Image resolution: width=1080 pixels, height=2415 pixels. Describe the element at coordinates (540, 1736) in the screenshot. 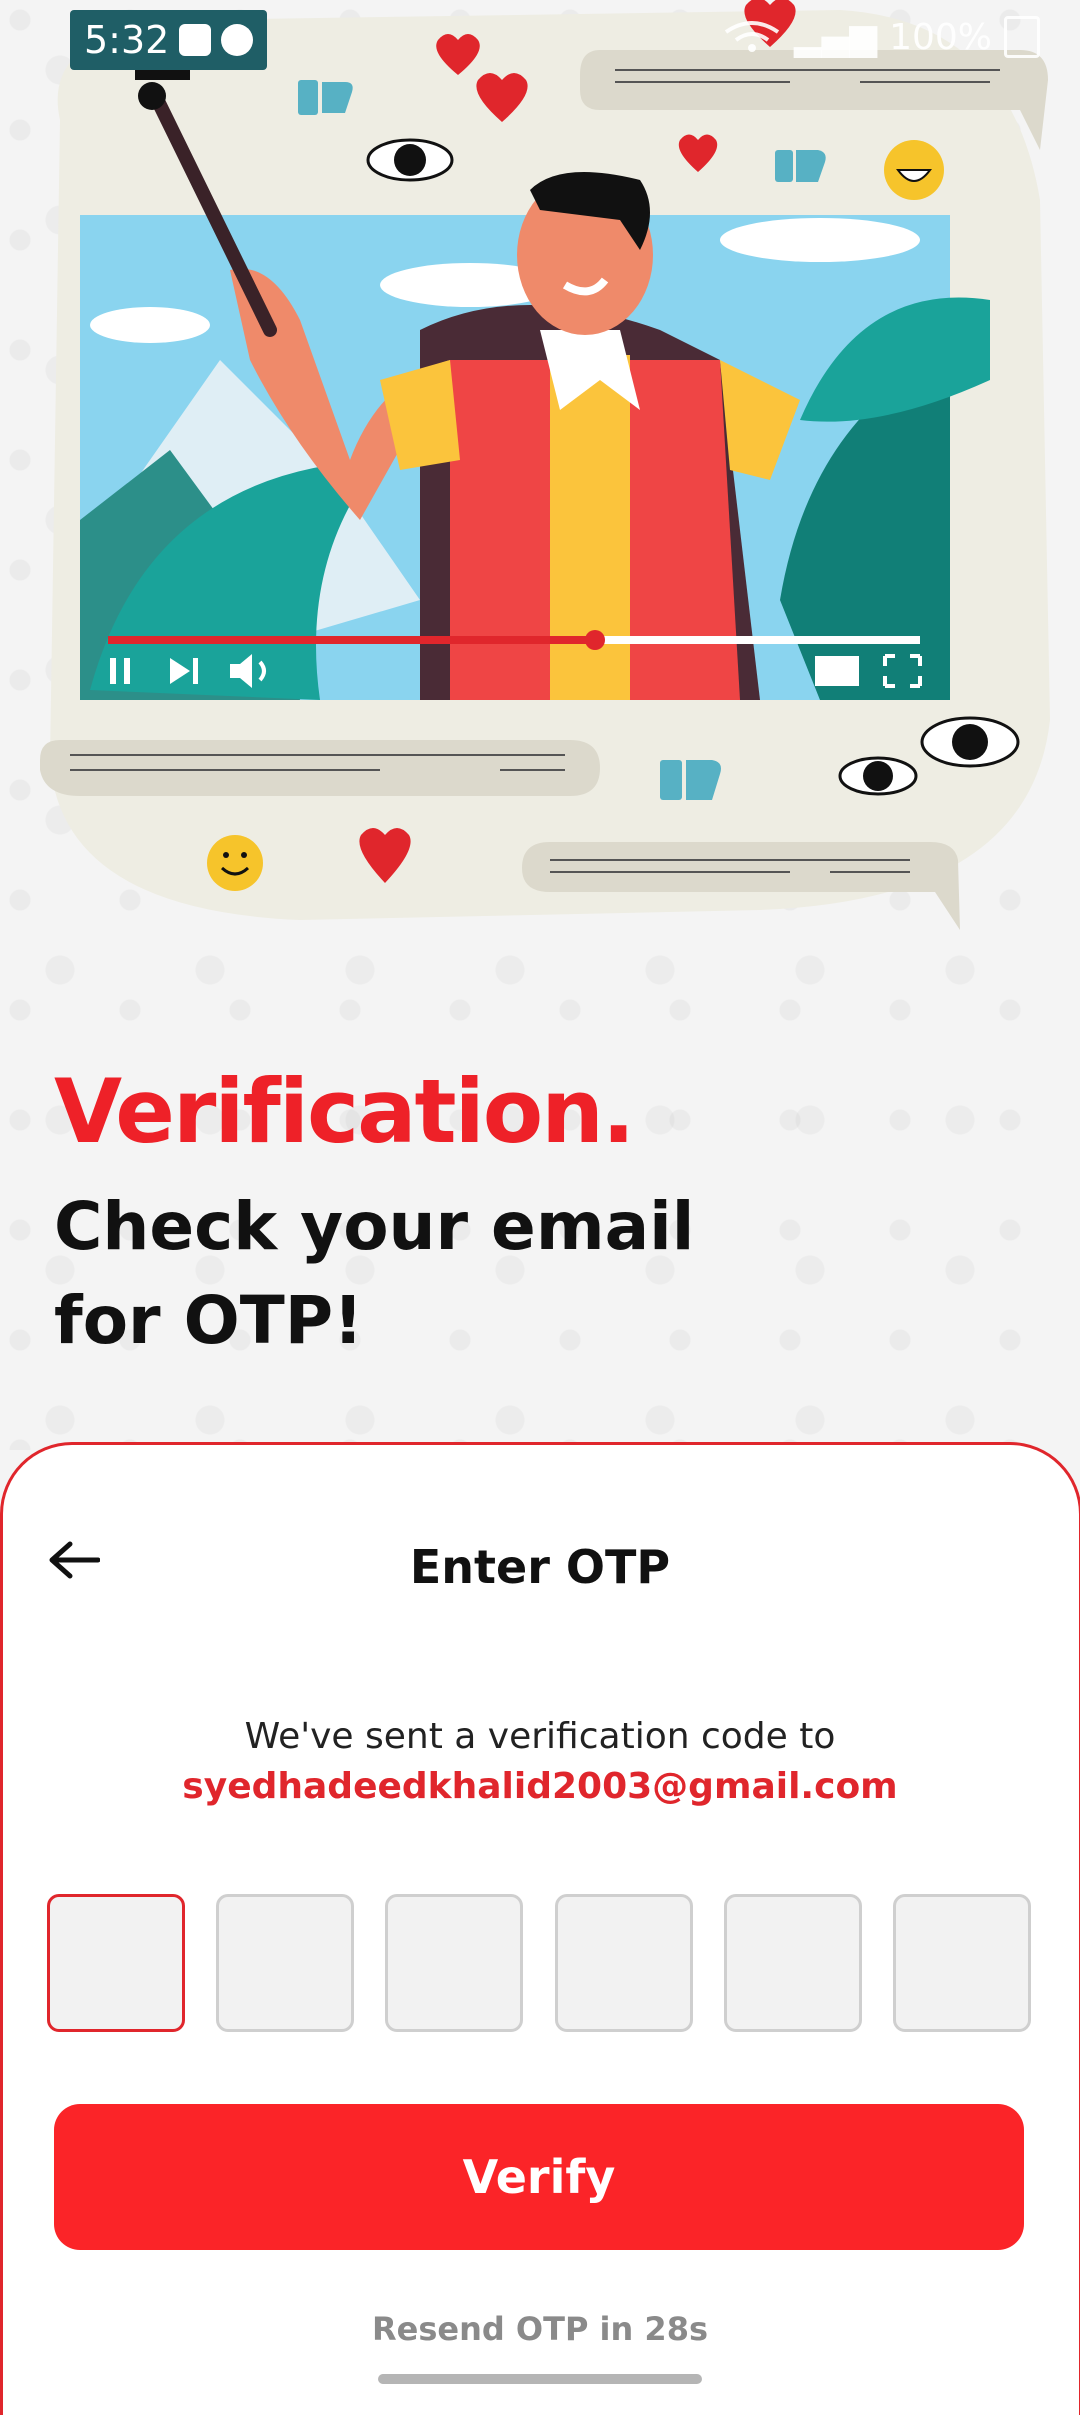

I see `sent-code-text: We've sent a verification code to` at that location.